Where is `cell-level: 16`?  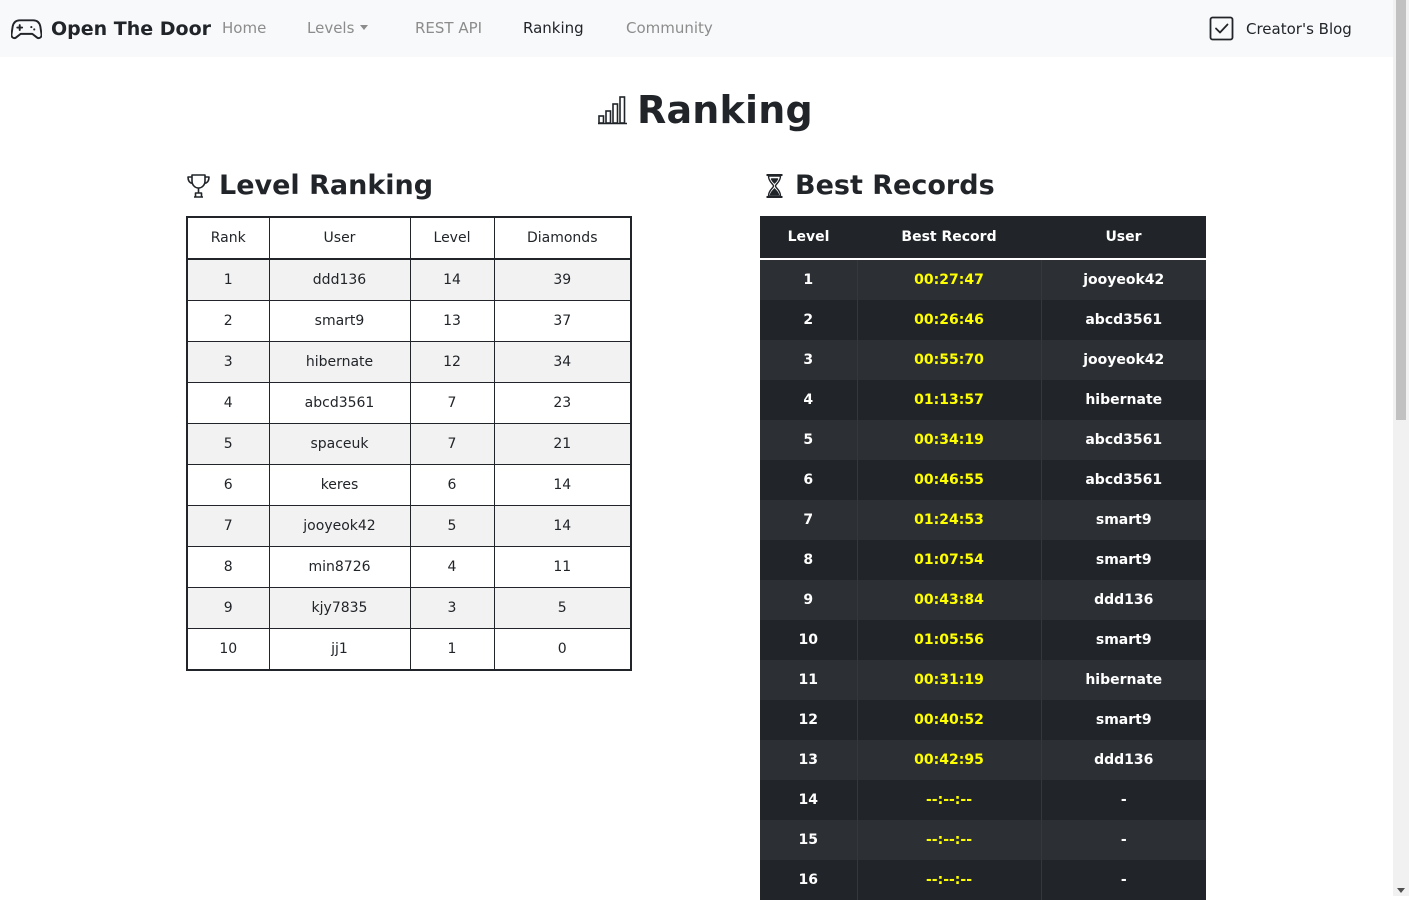
cell-level: 16 is located at coordinates (808, 880).